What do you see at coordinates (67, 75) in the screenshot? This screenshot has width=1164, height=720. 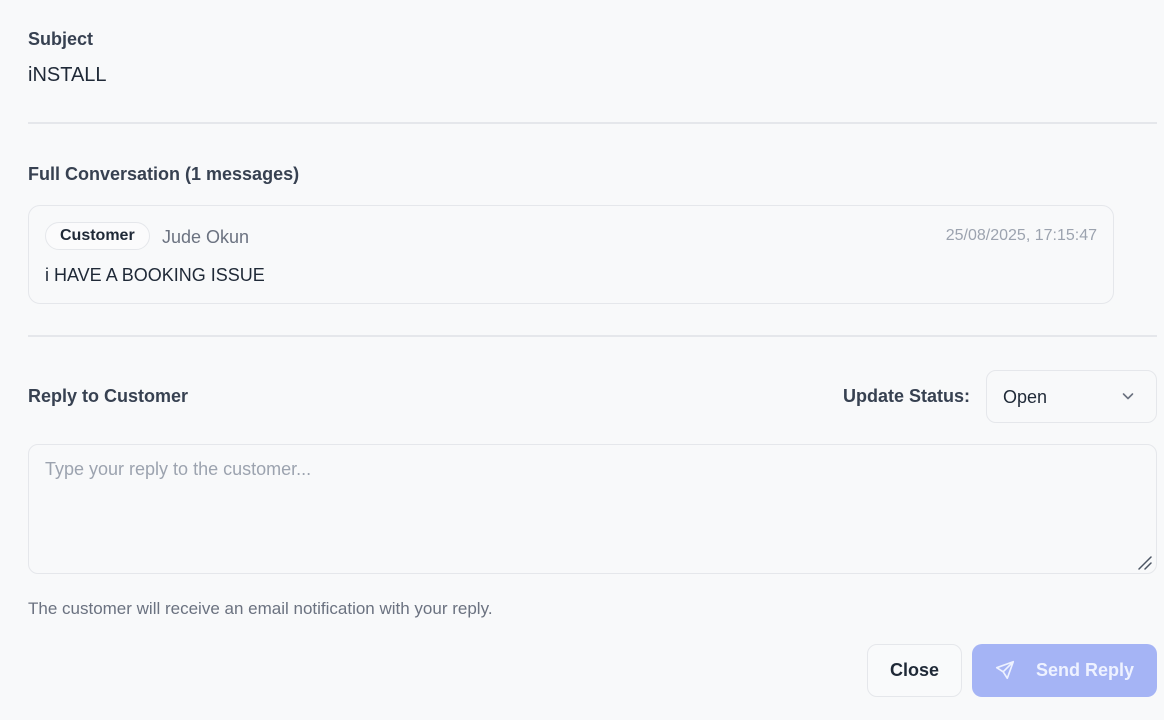 I see `subject-value: iNSTALL` at bounding box center [67, 75].